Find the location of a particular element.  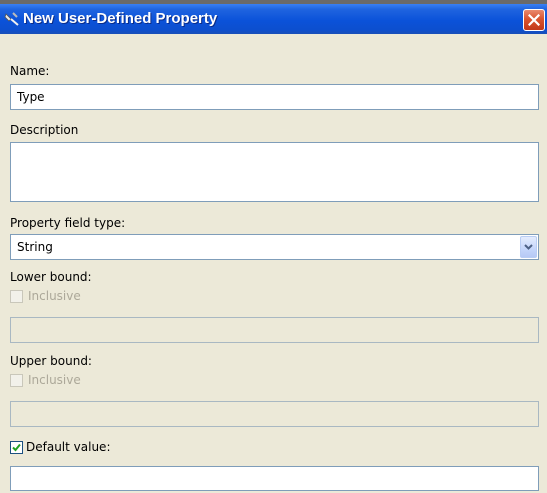

default-value-checkbox is located at coordinates (16, 447).